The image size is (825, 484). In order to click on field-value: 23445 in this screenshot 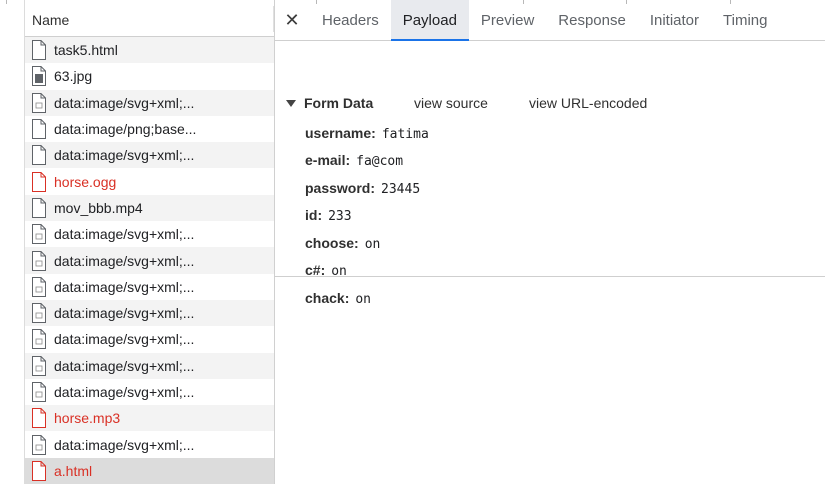, I will do `click(401, 189)`.